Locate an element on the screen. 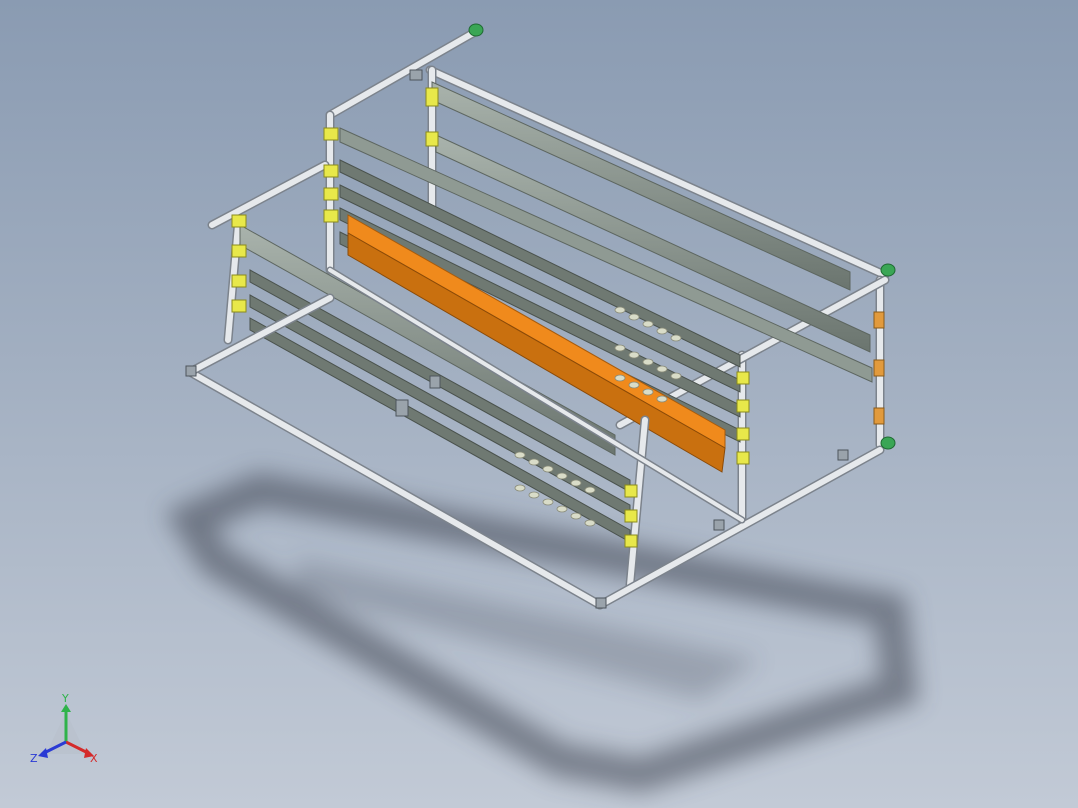  z-axis-label: Z is located at coordinates (34, 758).